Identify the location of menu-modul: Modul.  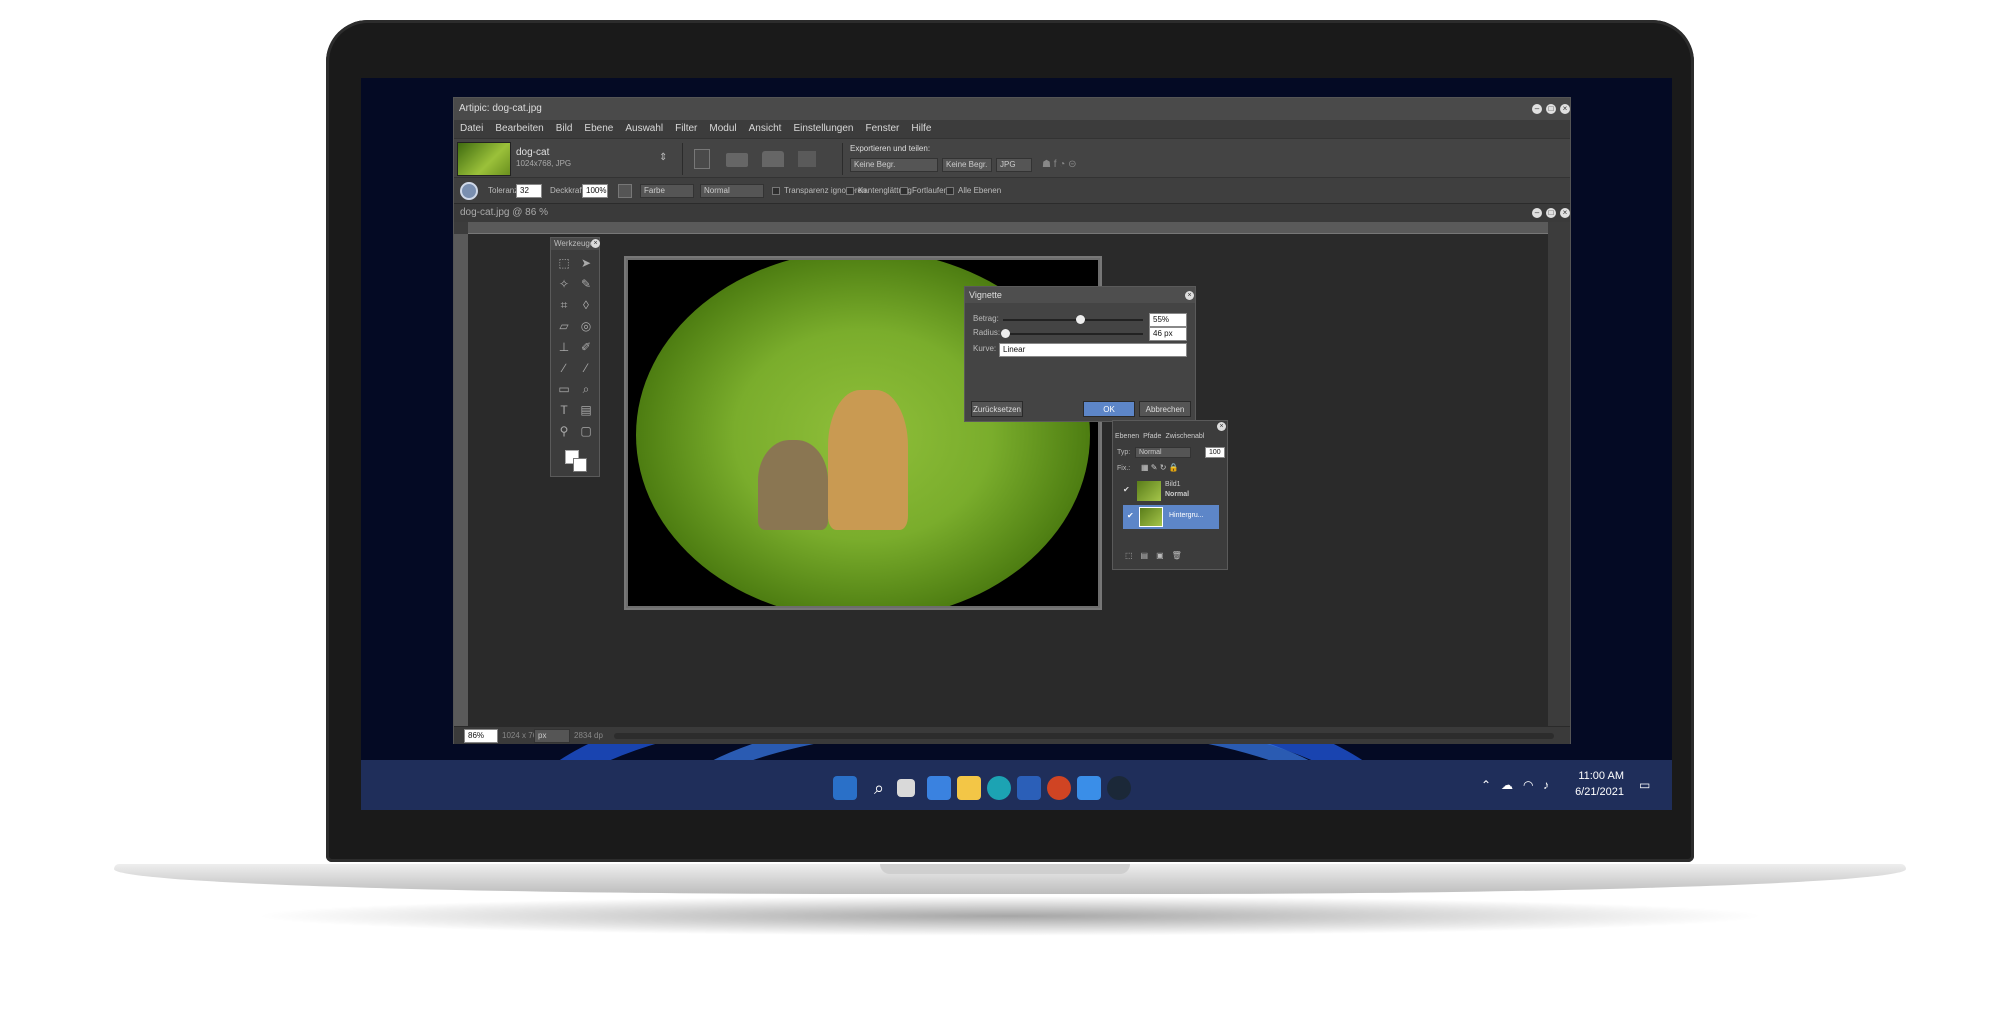
(722, 129).